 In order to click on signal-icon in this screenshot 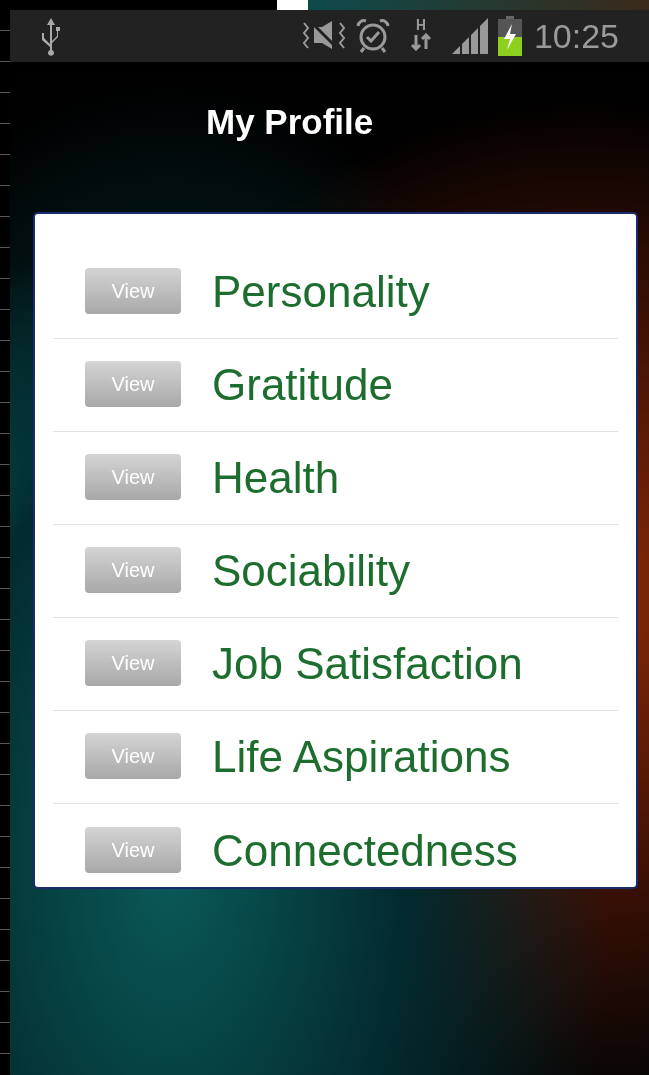, I will do `click(470, 36)`.